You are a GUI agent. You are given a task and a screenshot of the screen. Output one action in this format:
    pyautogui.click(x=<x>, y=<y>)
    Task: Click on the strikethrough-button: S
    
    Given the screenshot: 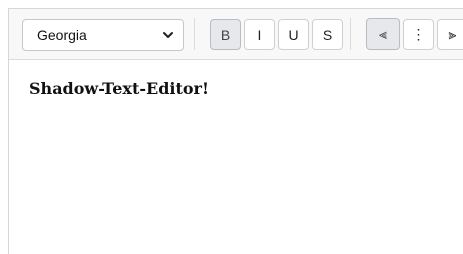 What is the action you would take?
    pyautogui.click(x=327, y=34)
    